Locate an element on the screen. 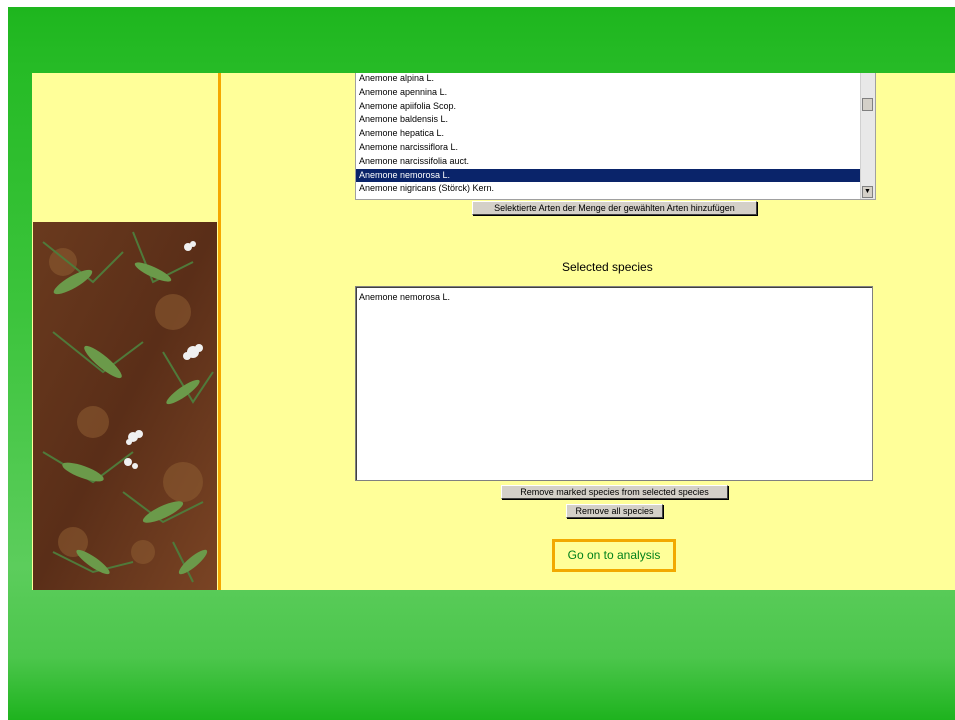 The image size is (955, 720). selected-species-listbox: Anemone nemorosa L. is located at coordinates (614, 383).